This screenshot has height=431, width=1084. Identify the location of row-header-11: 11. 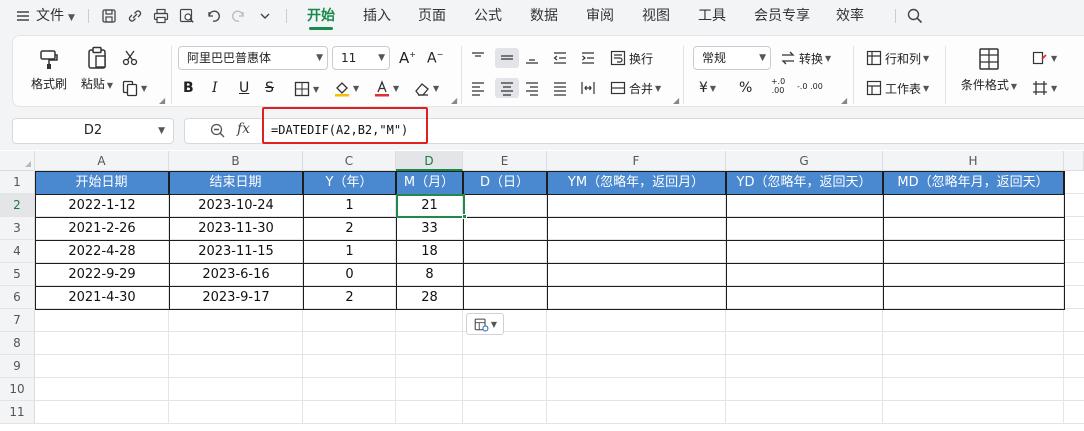
(17, 412).